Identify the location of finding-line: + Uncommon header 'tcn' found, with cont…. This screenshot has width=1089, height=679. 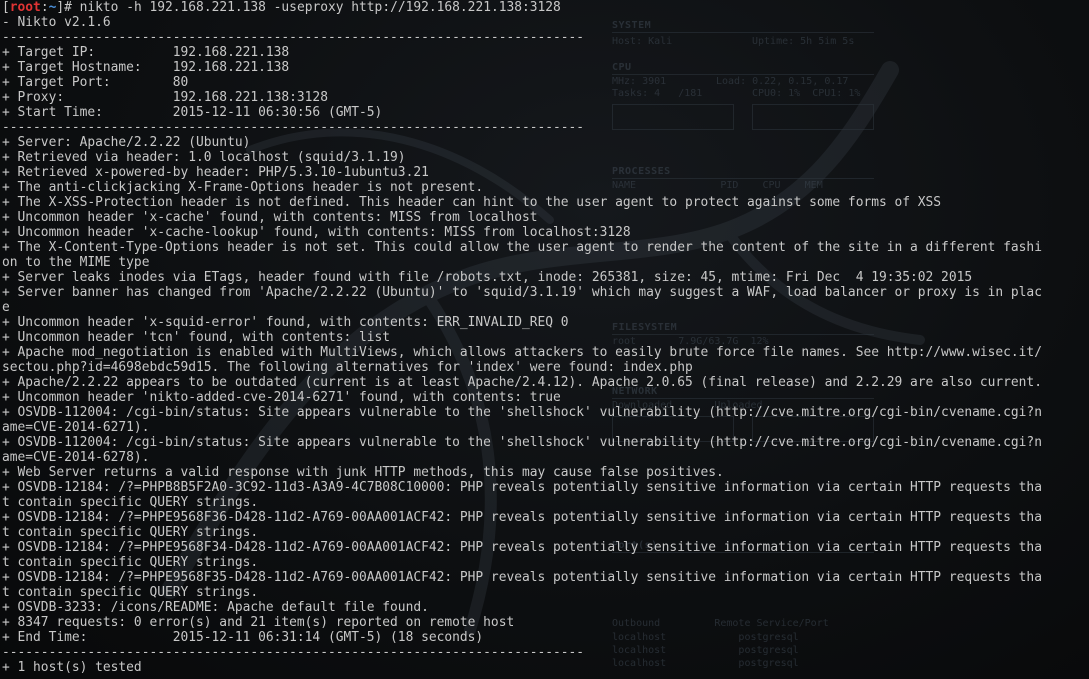
(196, 337).